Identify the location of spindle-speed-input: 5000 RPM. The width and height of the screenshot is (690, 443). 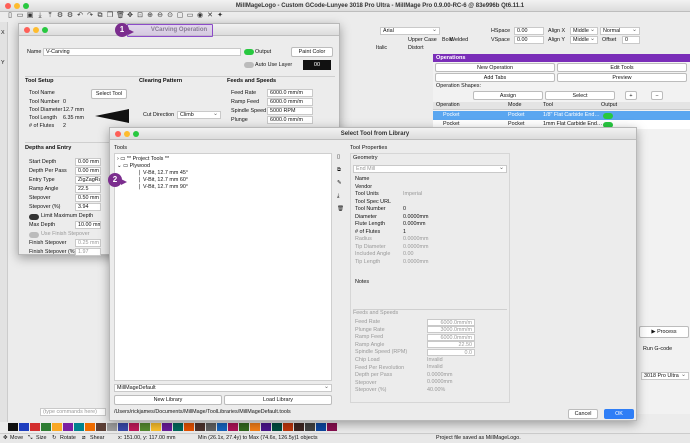
(290, 111).